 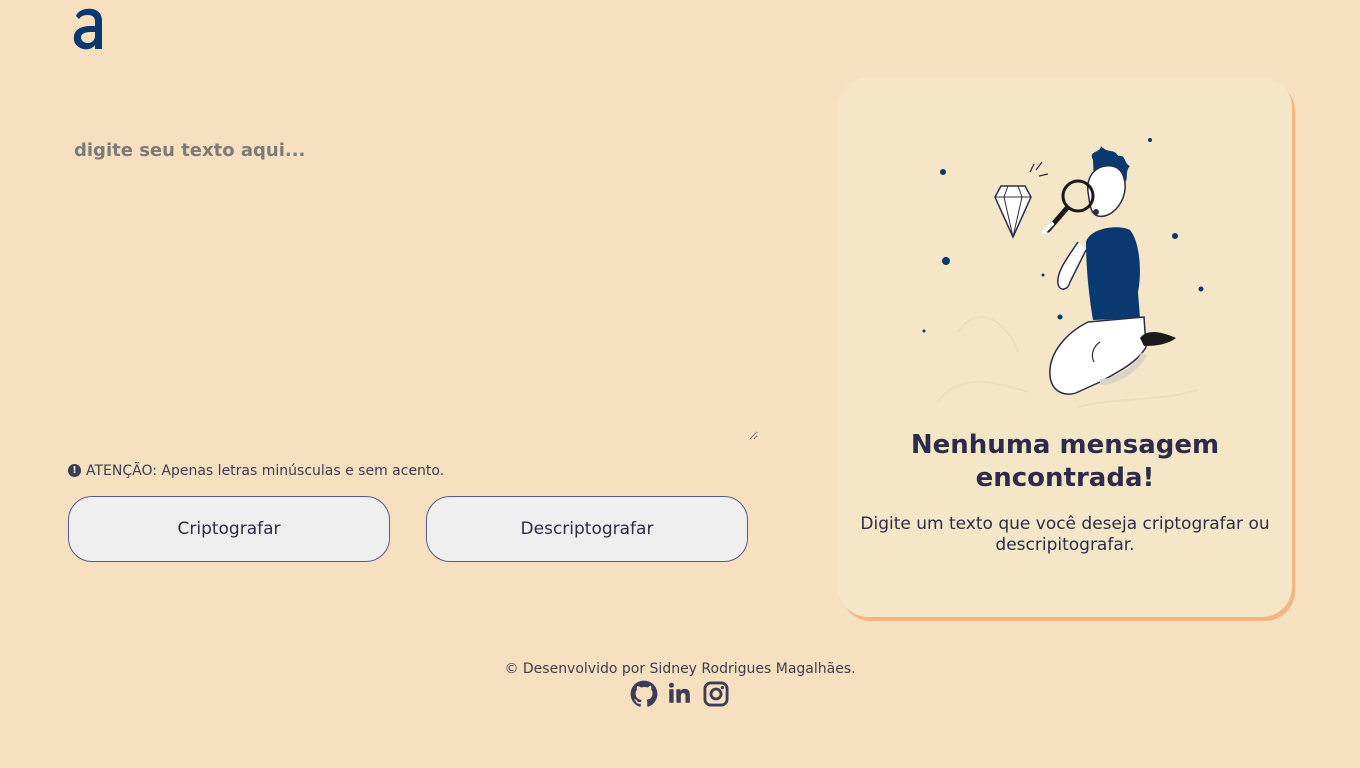 What do you see at coordinates (88, 29) in the screenshot?
I see `alura-a-logo-icon` at bounding box center [88, 29].